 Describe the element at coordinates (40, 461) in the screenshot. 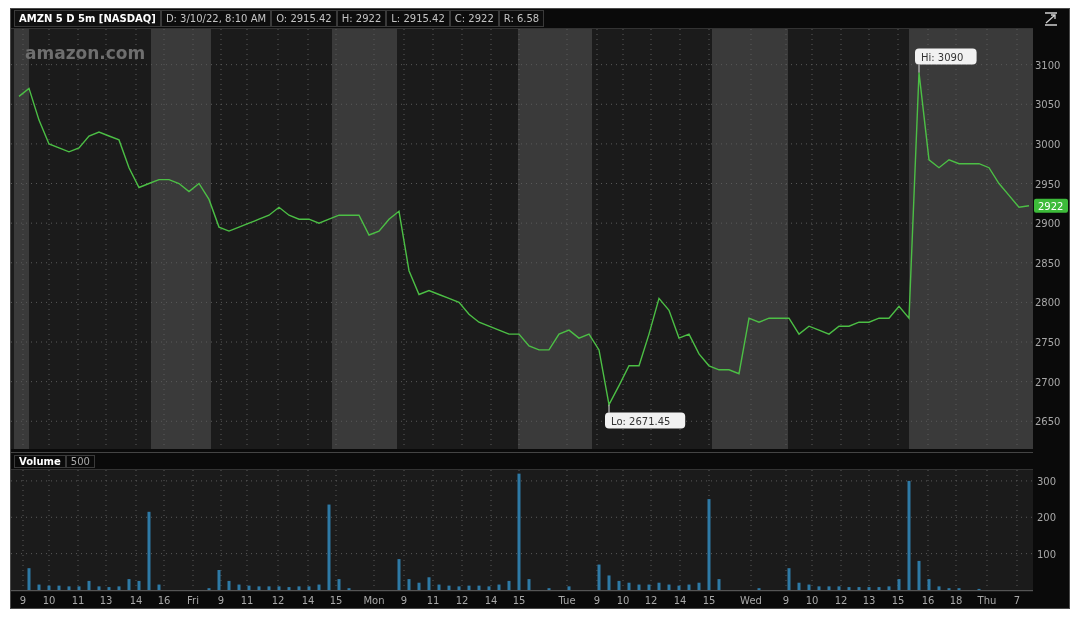

I see `study-title: Volume` at that location.